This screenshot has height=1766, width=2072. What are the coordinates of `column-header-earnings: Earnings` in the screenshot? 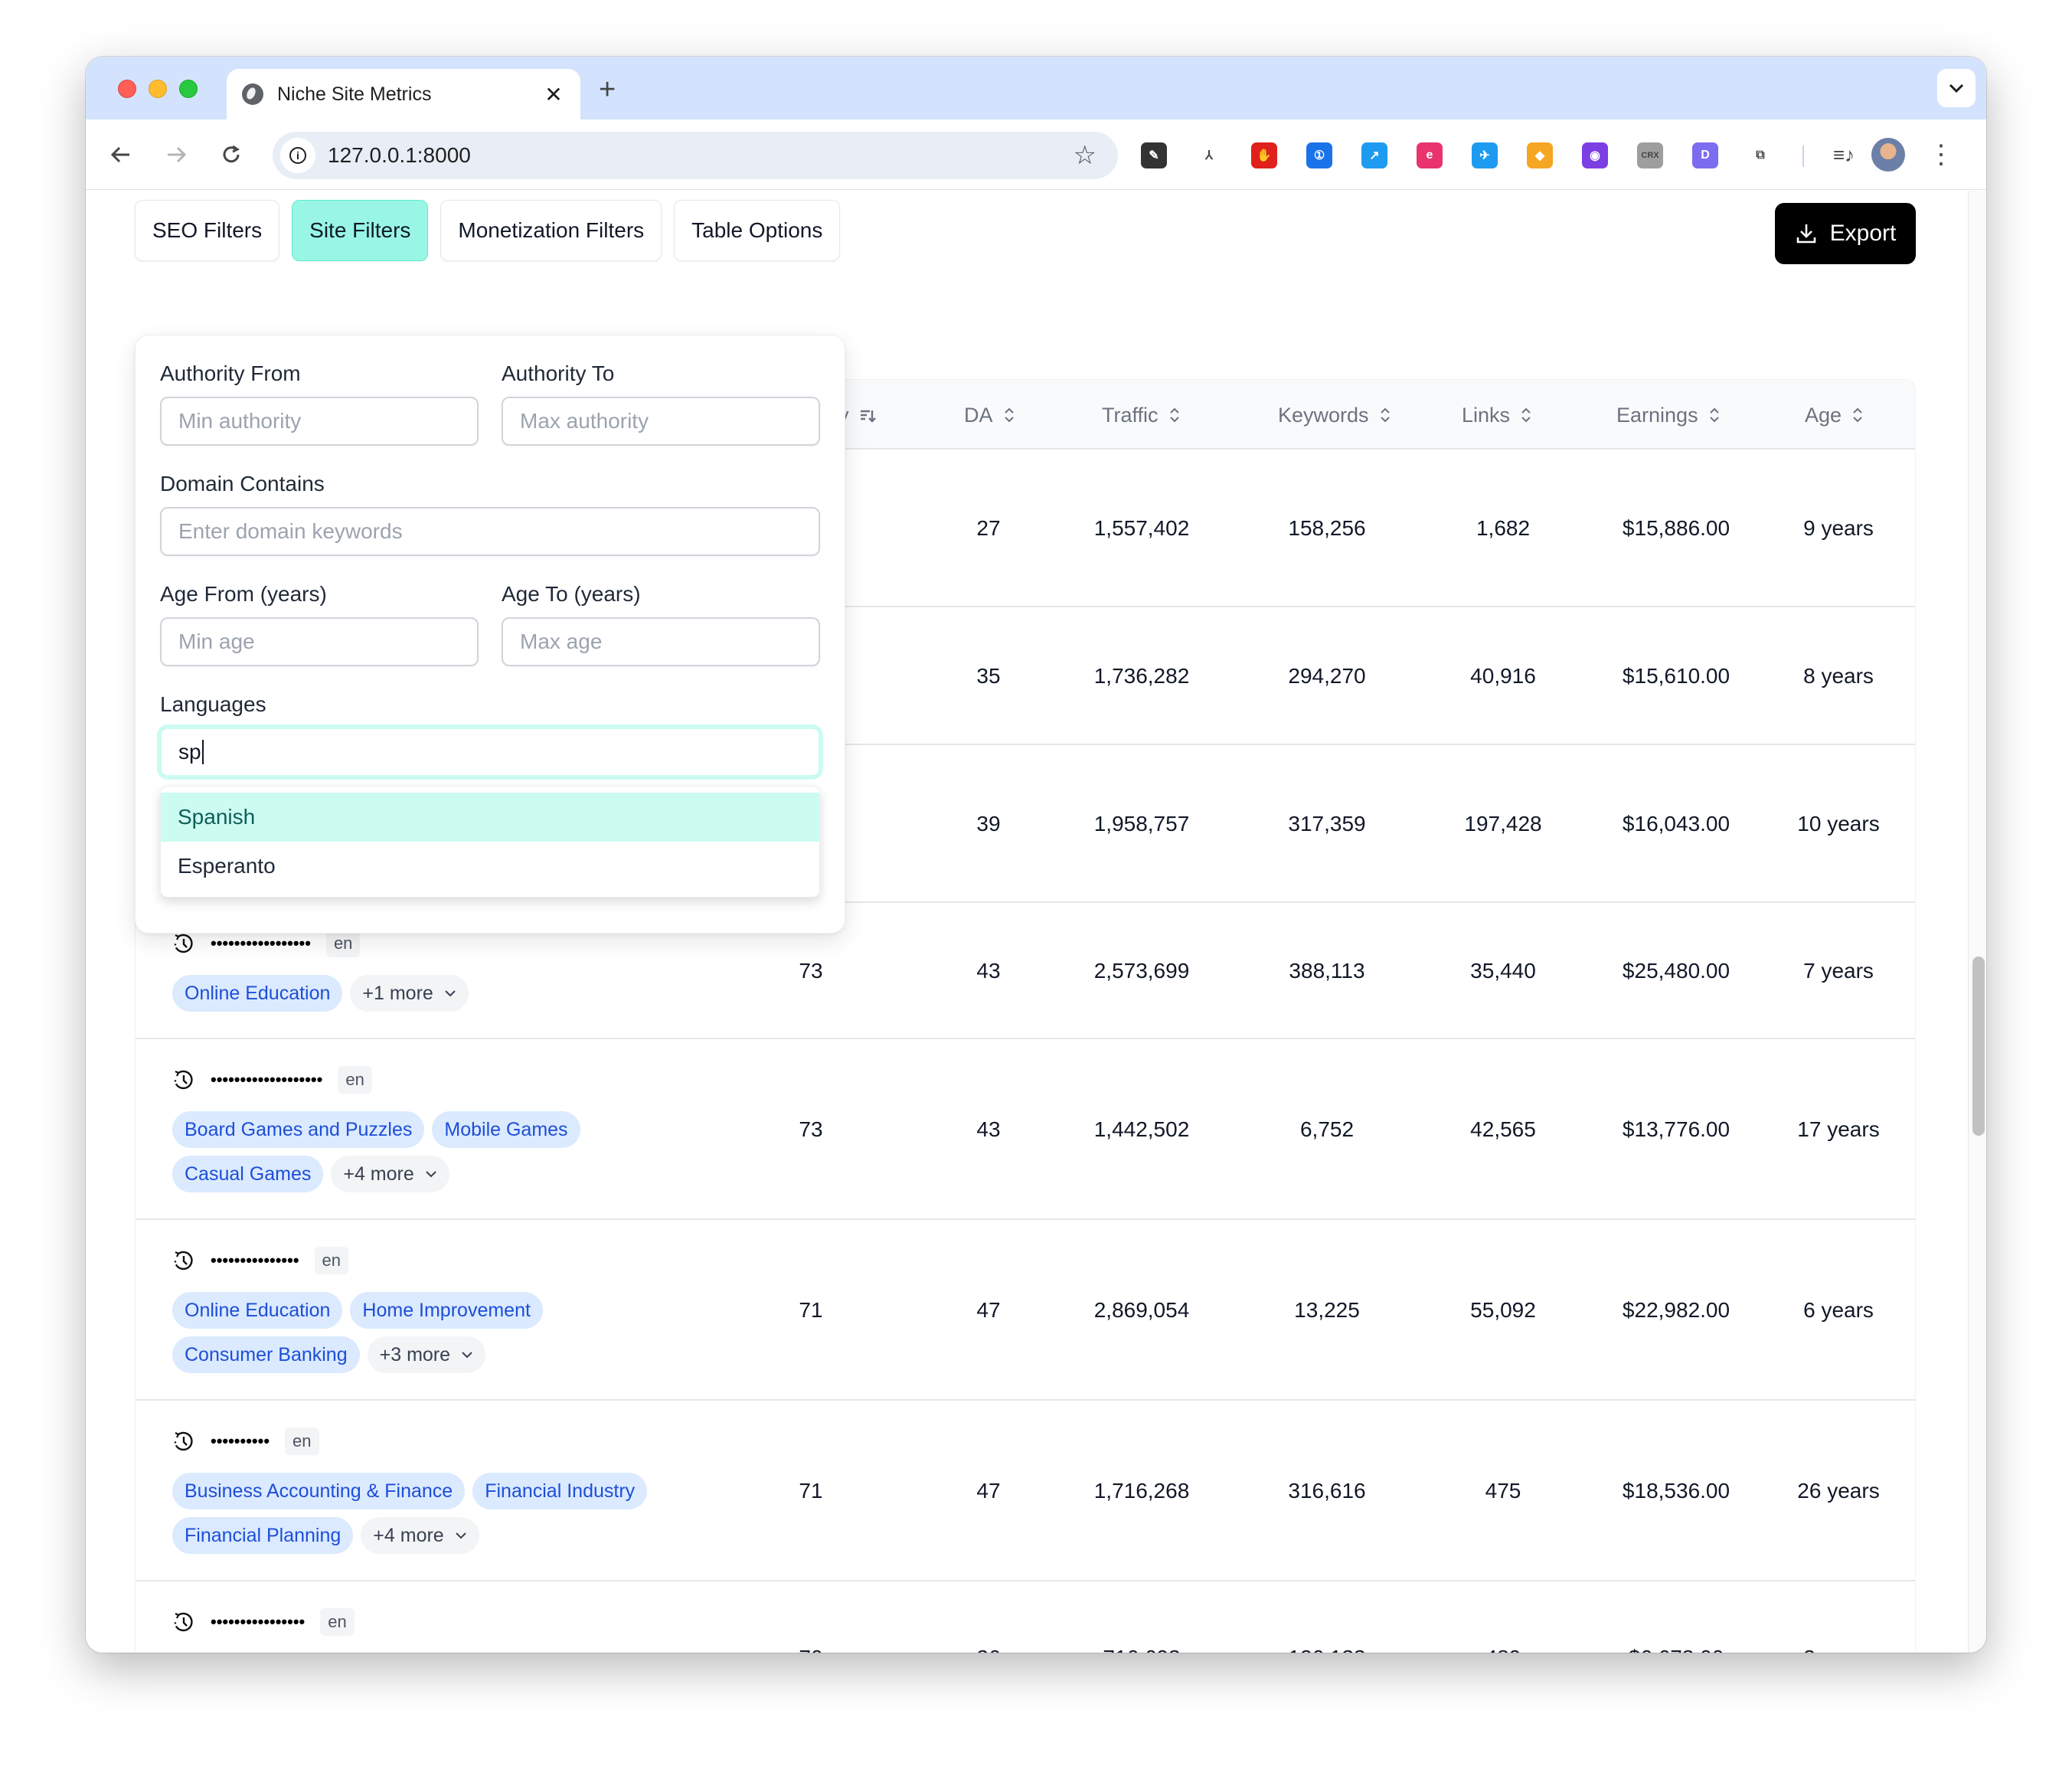 It's located at (1668, 415).